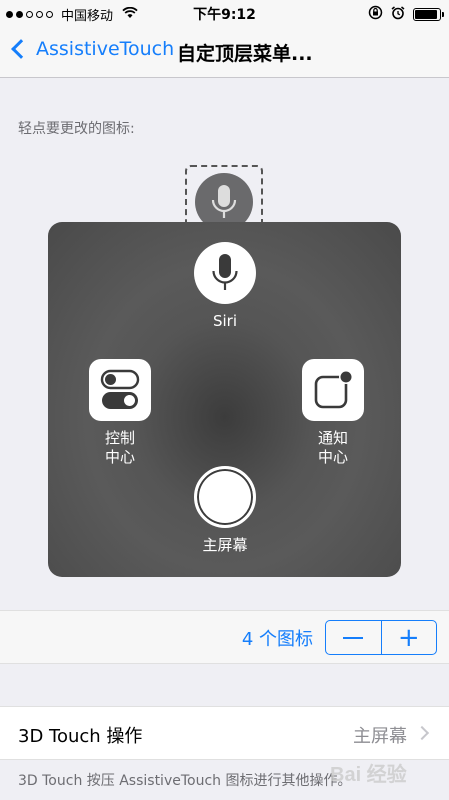 The image size is (449, 800). I want to click on menu-item-siri: Siri, so click(225, 286).